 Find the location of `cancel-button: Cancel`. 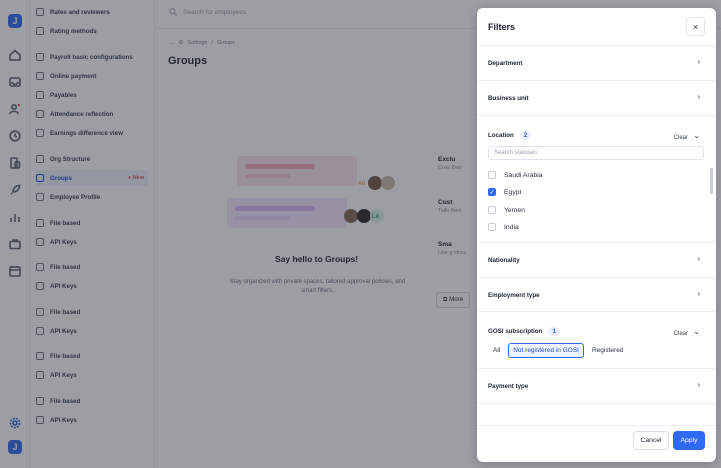

cancel-button: Cancel is located at coordinates (651, 440).